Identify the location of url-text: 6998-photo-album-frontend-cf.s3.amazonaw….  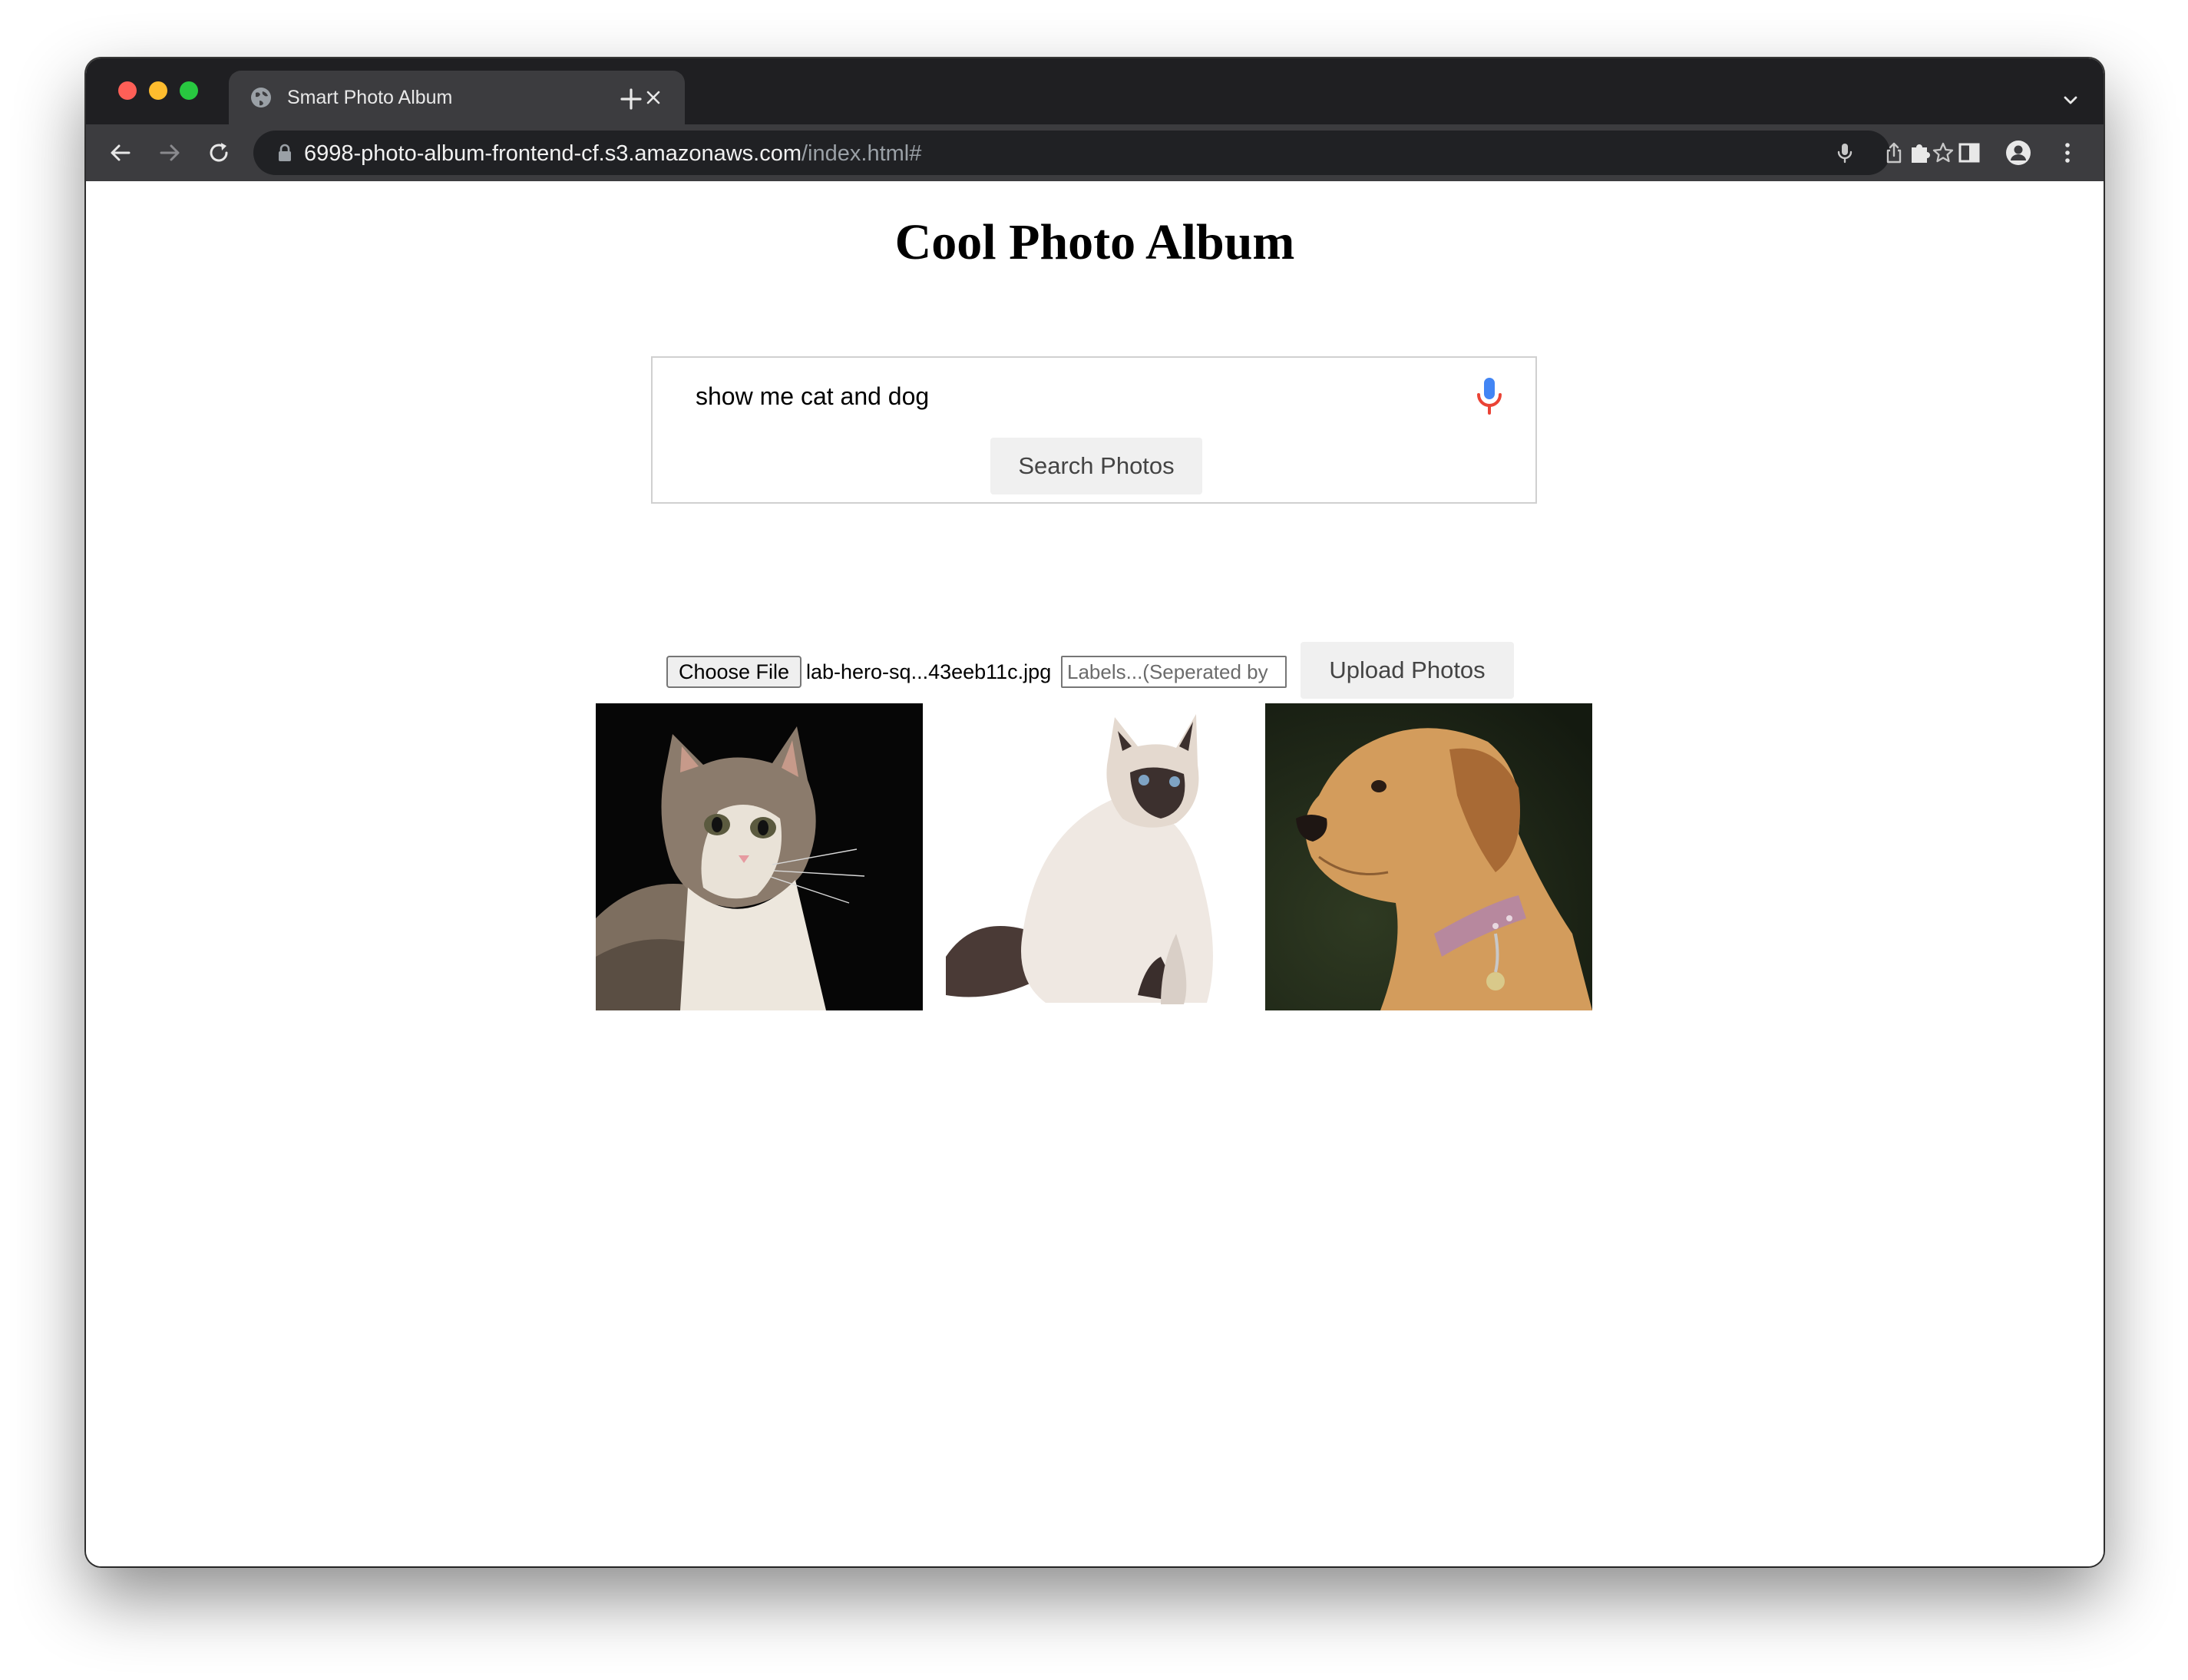
(612, 154).